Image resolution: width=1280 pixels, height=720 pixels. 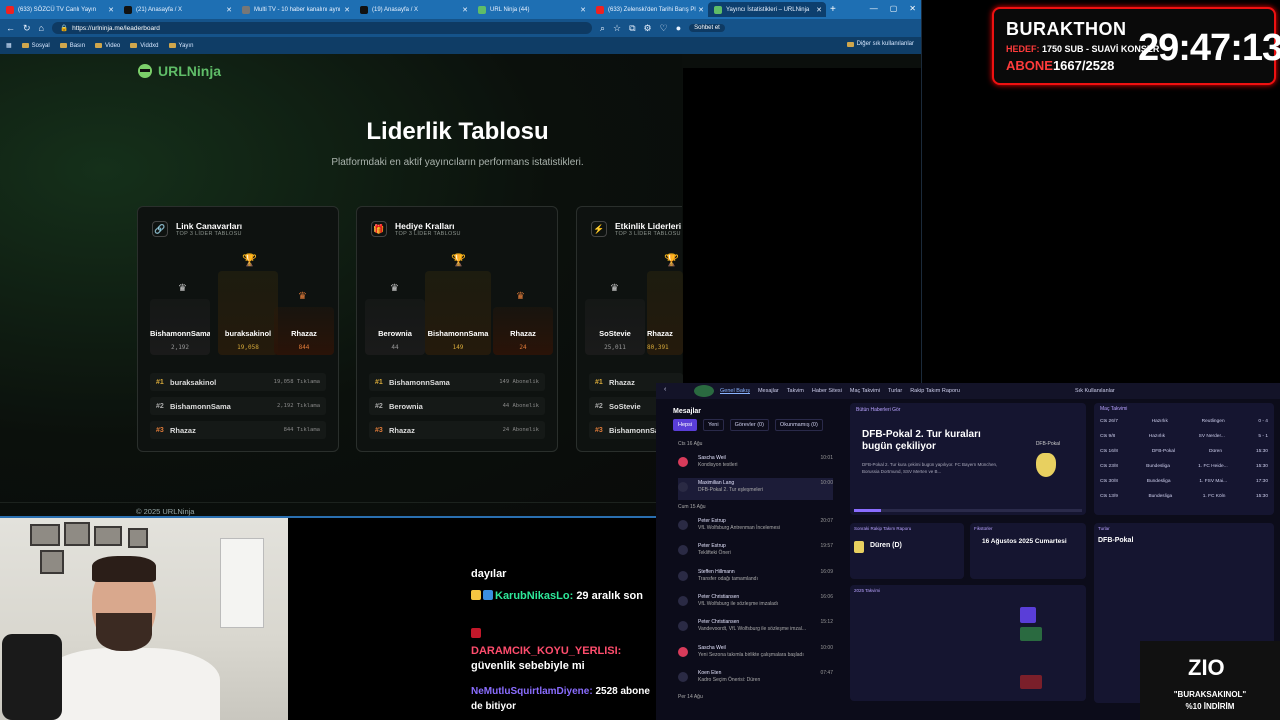 I want to click on browser-tab: (633) SÖZCÜ TV Canlı Yayın ✕, so click(x=59, y=9).